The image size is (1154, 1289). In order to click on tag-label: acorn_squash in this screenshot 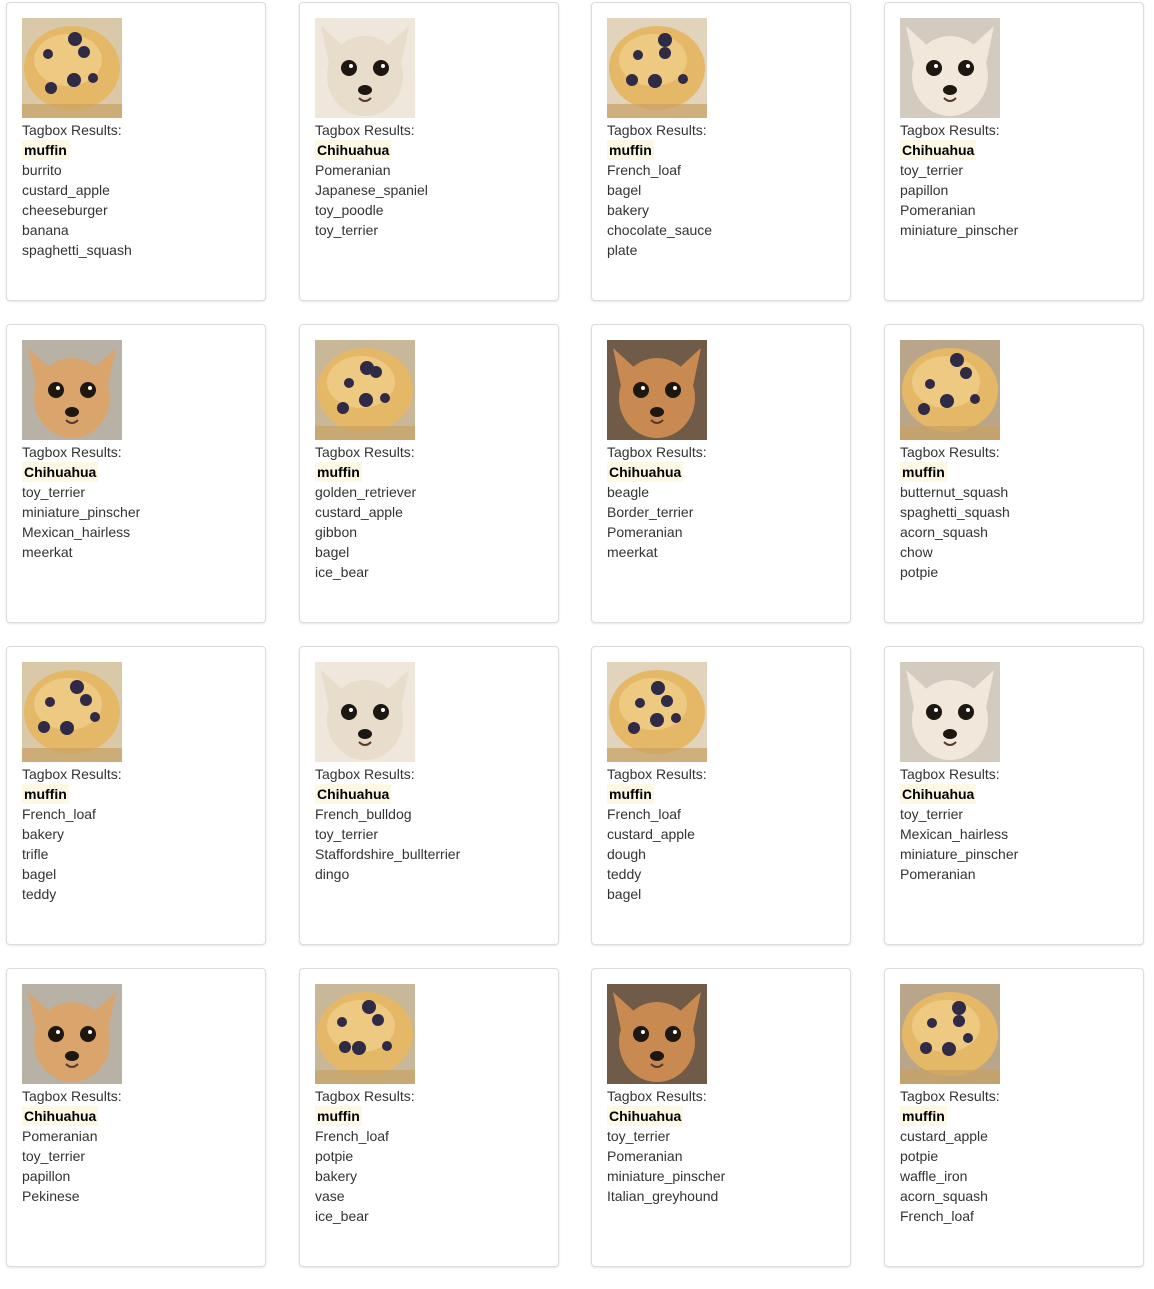, I will do `click(944, 1196)`.